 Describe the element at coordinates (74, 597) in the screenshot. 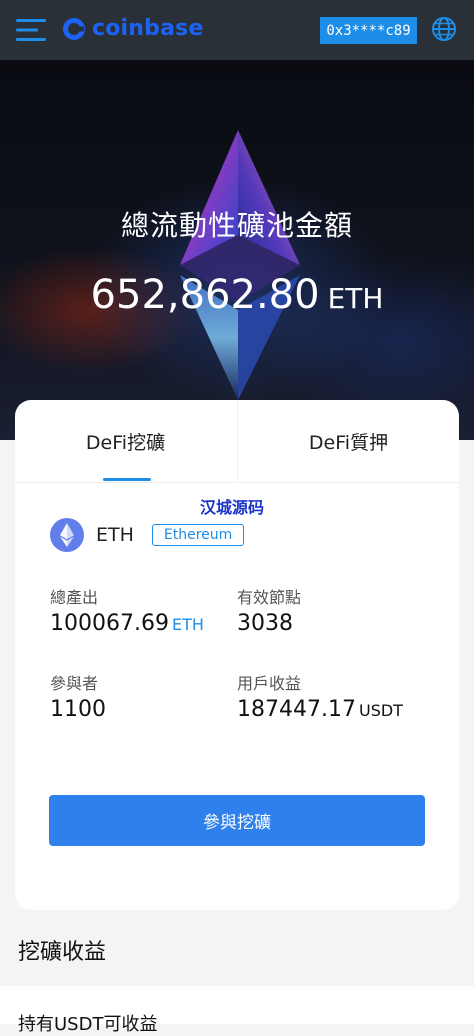

I see `total-output-label: 總產出` at that location.